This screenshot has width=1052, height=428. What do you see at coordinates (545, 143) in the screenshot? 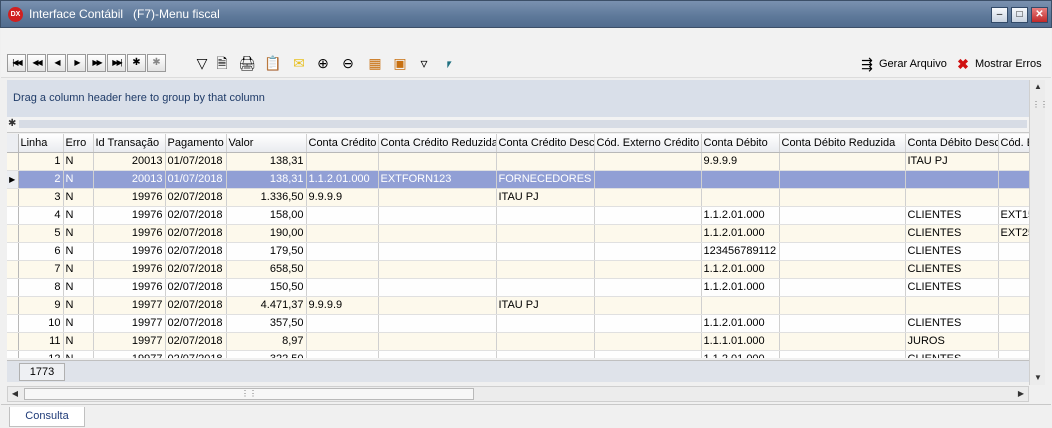
I see `column-header: Conta Crédito Desc` at bounding box center [545, 143].